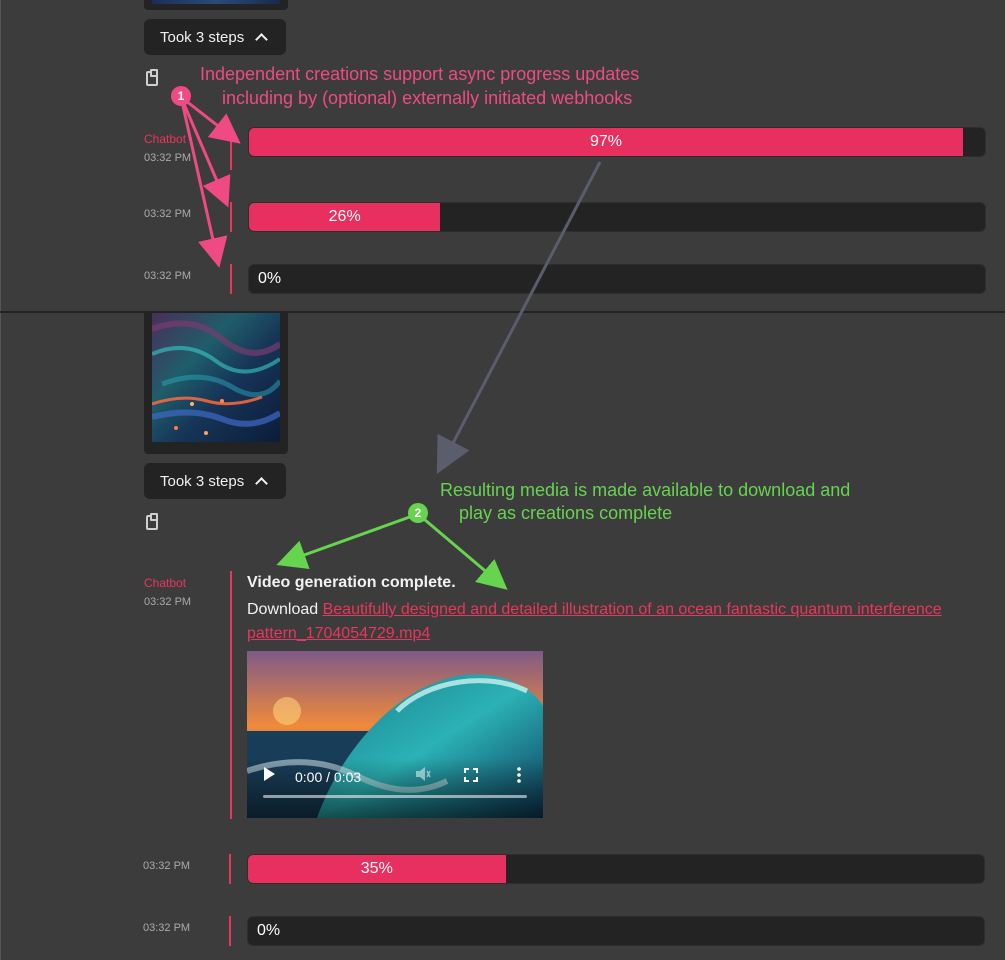 This screenshot has height=960, width=1005. Describe the element at coordinates (471, 776) in the screenshot. I see `fullscreen-icon` at that location.